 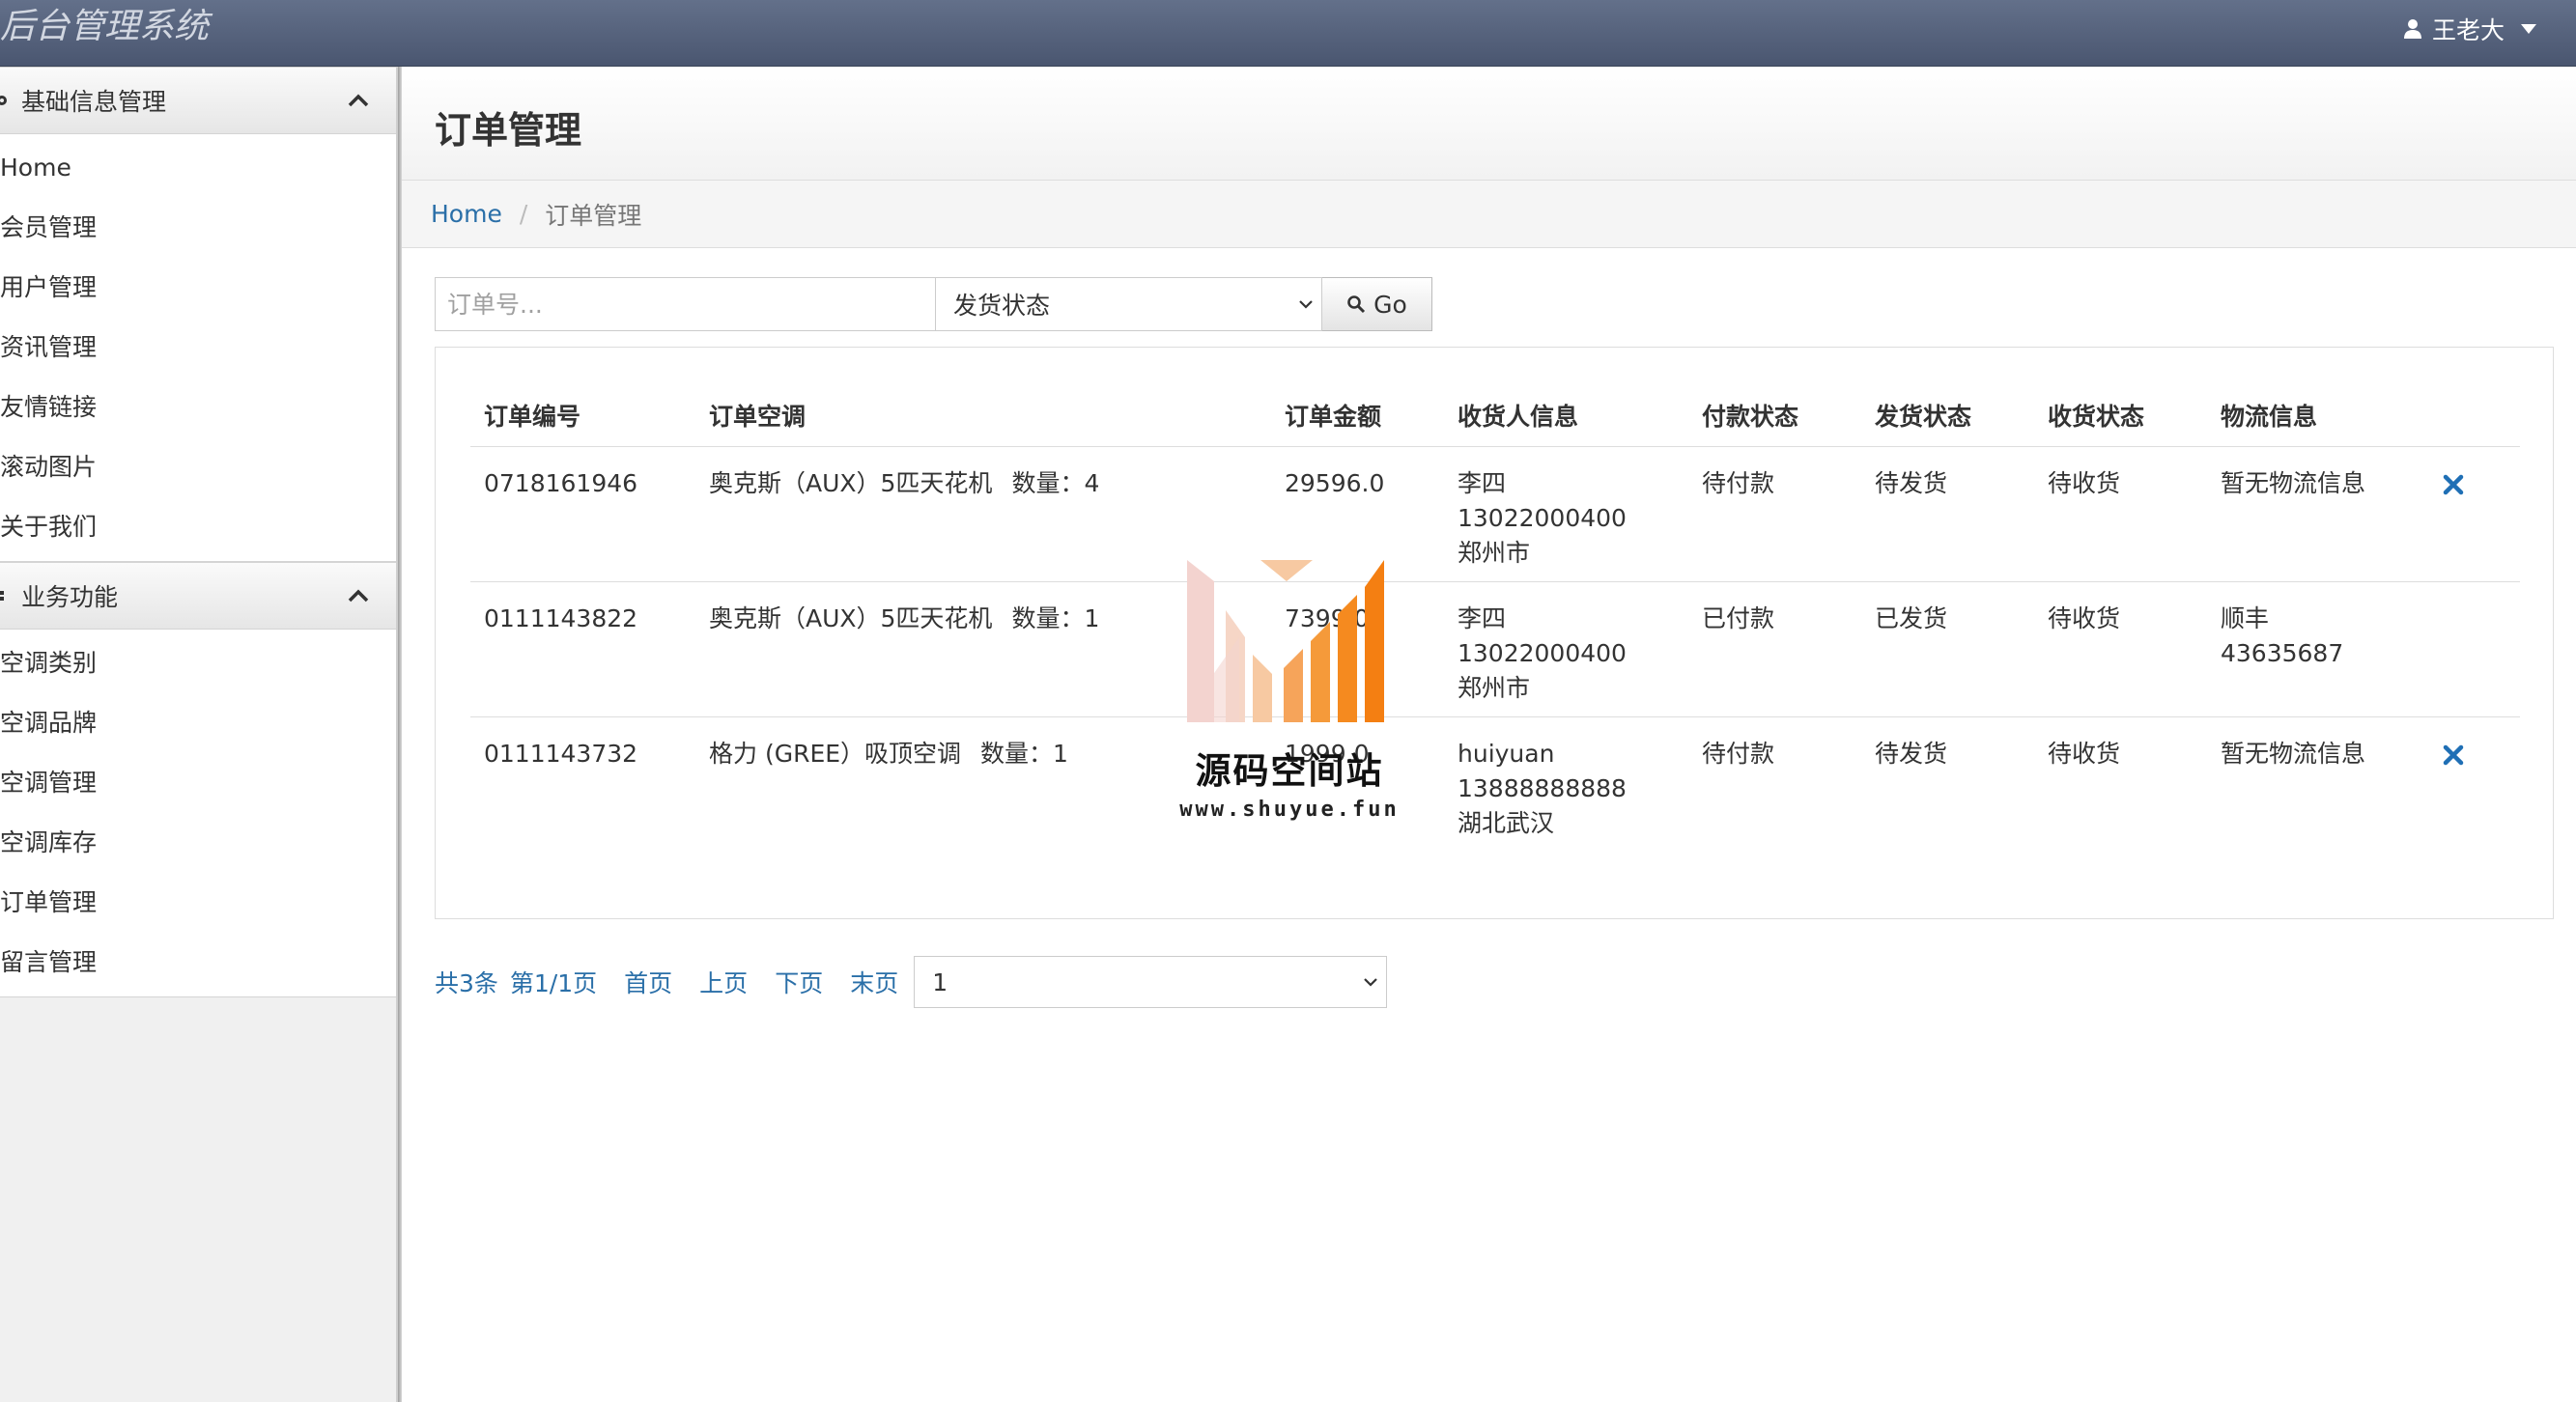 What do you see at coordinates (198, 783) in the screenshot?
I see `sidebar-item-ac-manage: 空调管理` at bounding box center [198, 783].